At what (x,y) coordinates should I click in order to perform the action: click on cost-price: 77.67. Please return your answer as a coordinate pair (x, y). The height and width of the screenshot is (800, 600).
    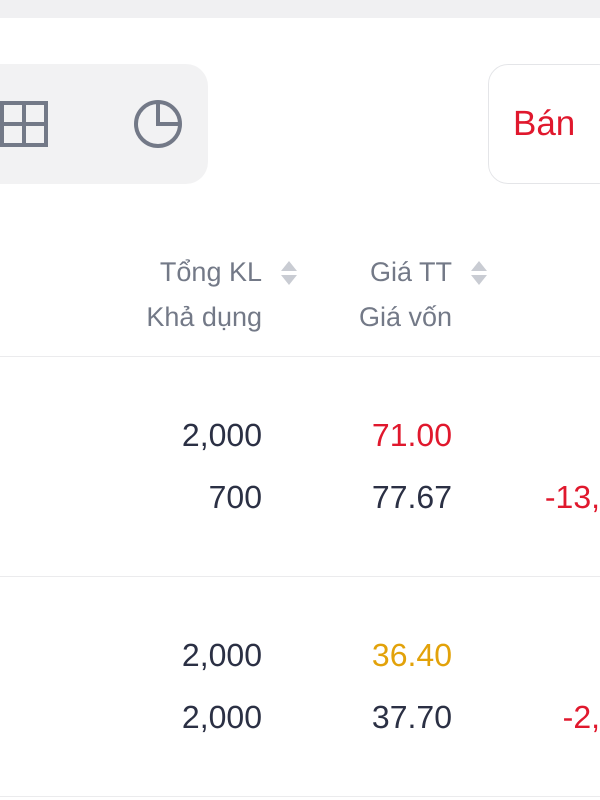
    Looking at the image, I should click on (412, 497).